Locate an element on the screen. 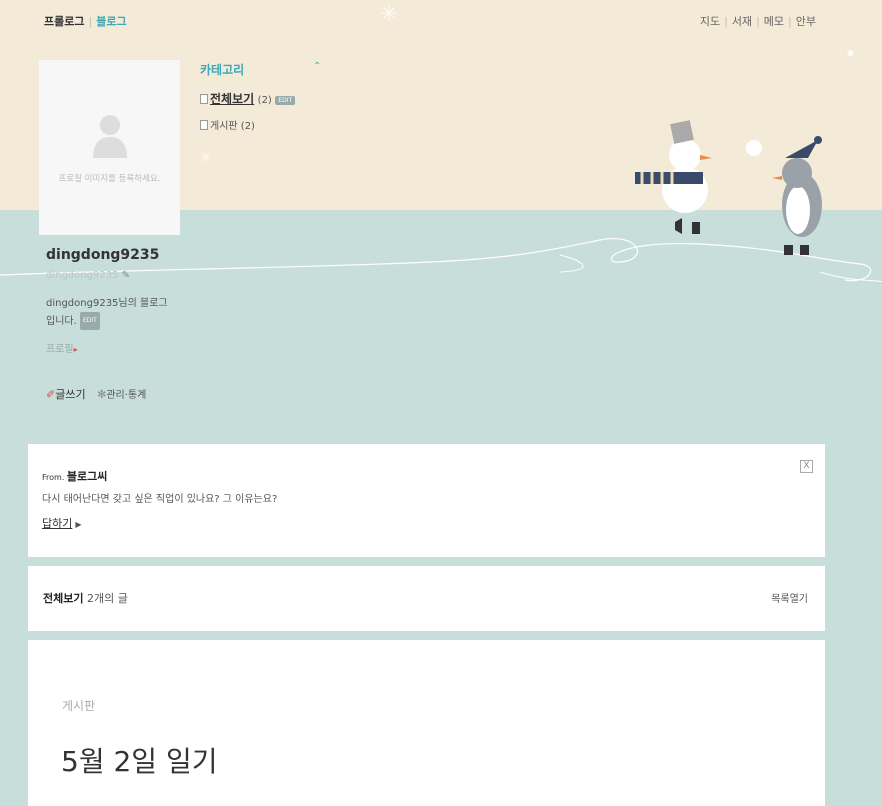  avatar-placeholder-icon is located at coordinates (110, 136).